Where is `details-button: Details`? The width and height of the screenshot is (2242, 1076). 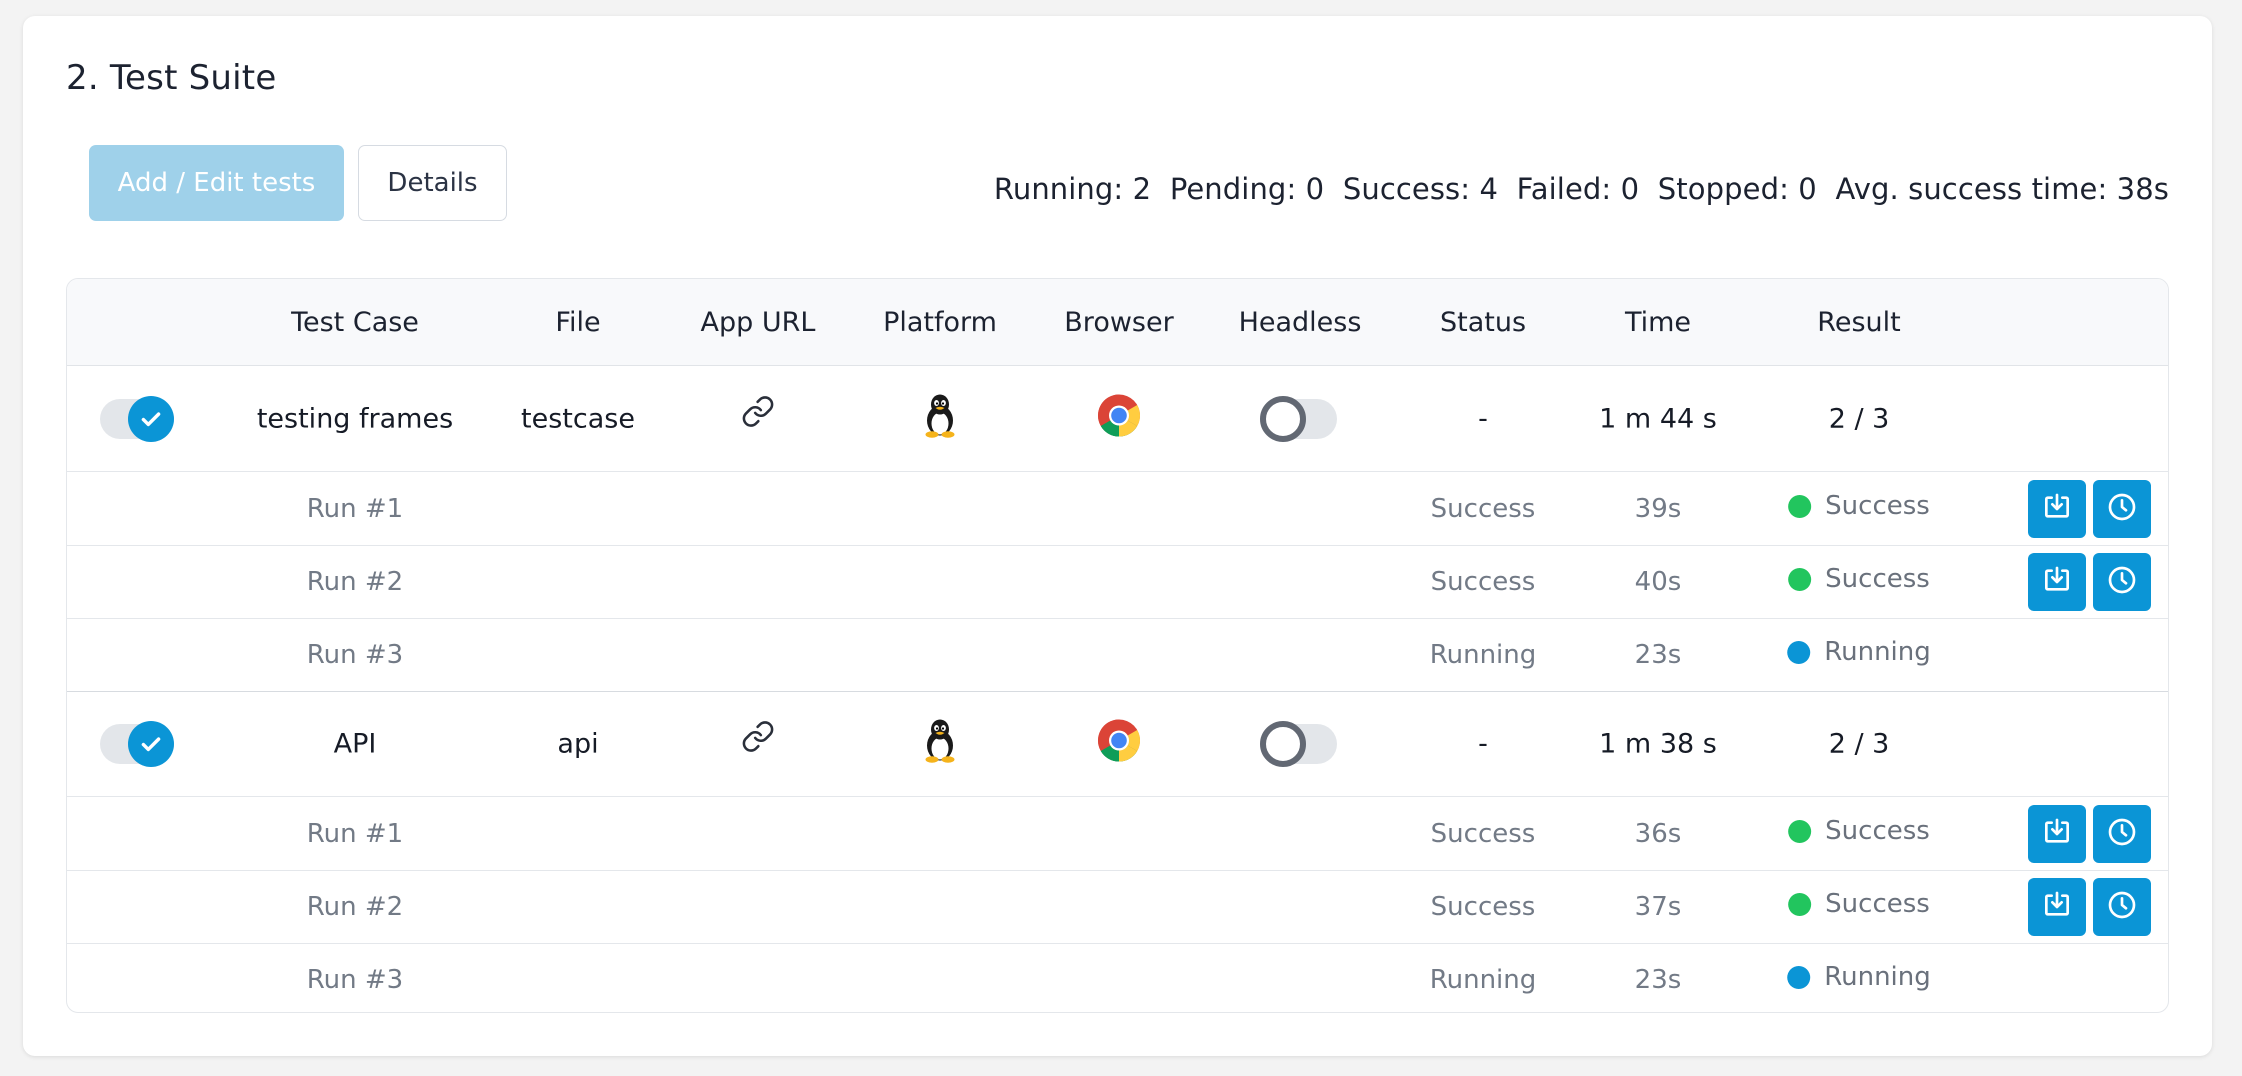 details-button: Details is located at coordinates (432, 183).